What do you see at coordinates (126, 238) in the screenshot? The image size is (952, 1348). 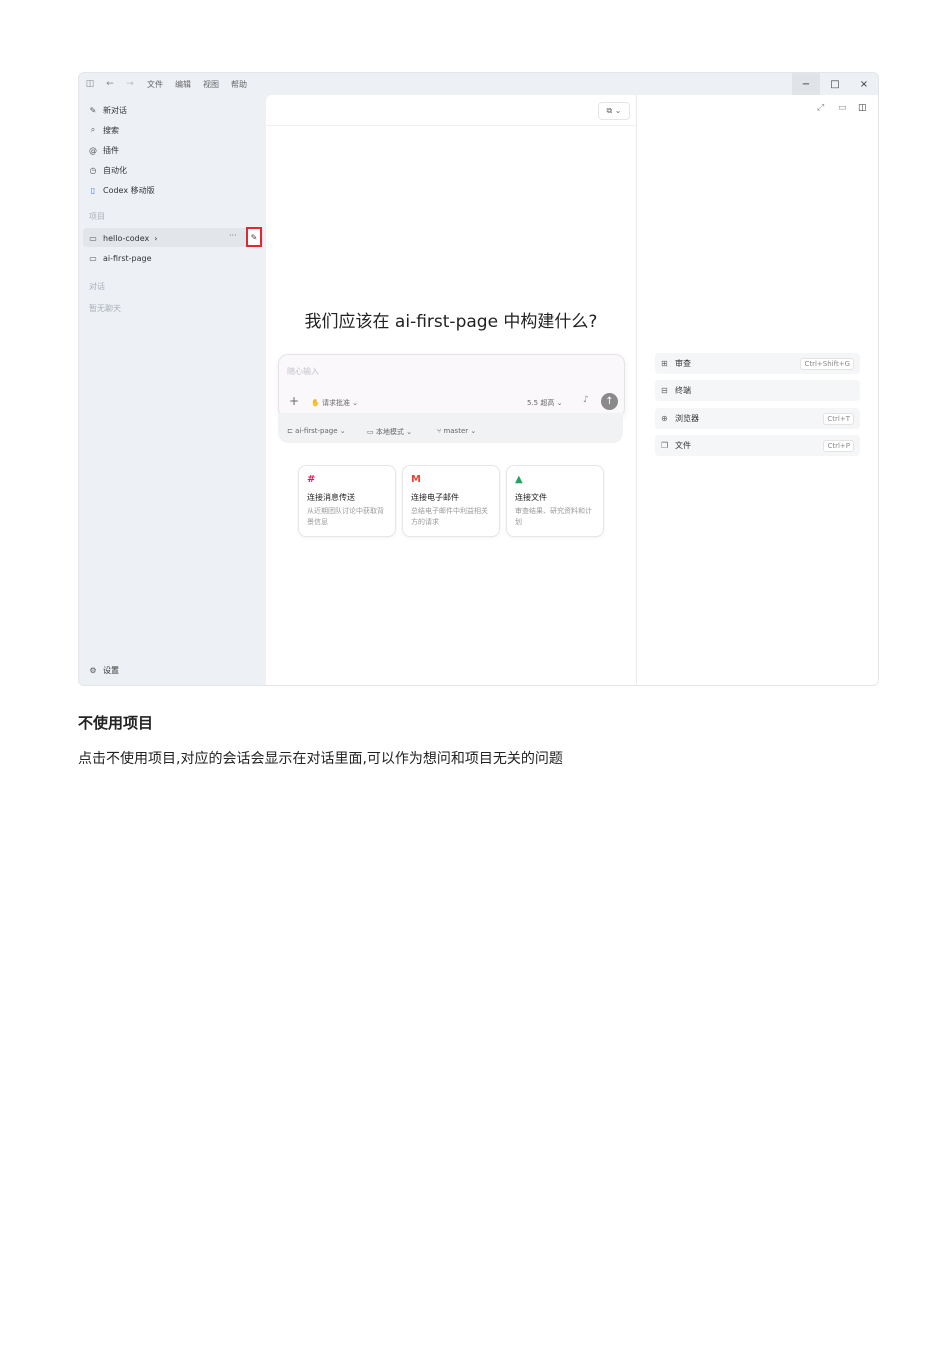 I see `project-label: hello-codex` at bounding box center [126, 238].